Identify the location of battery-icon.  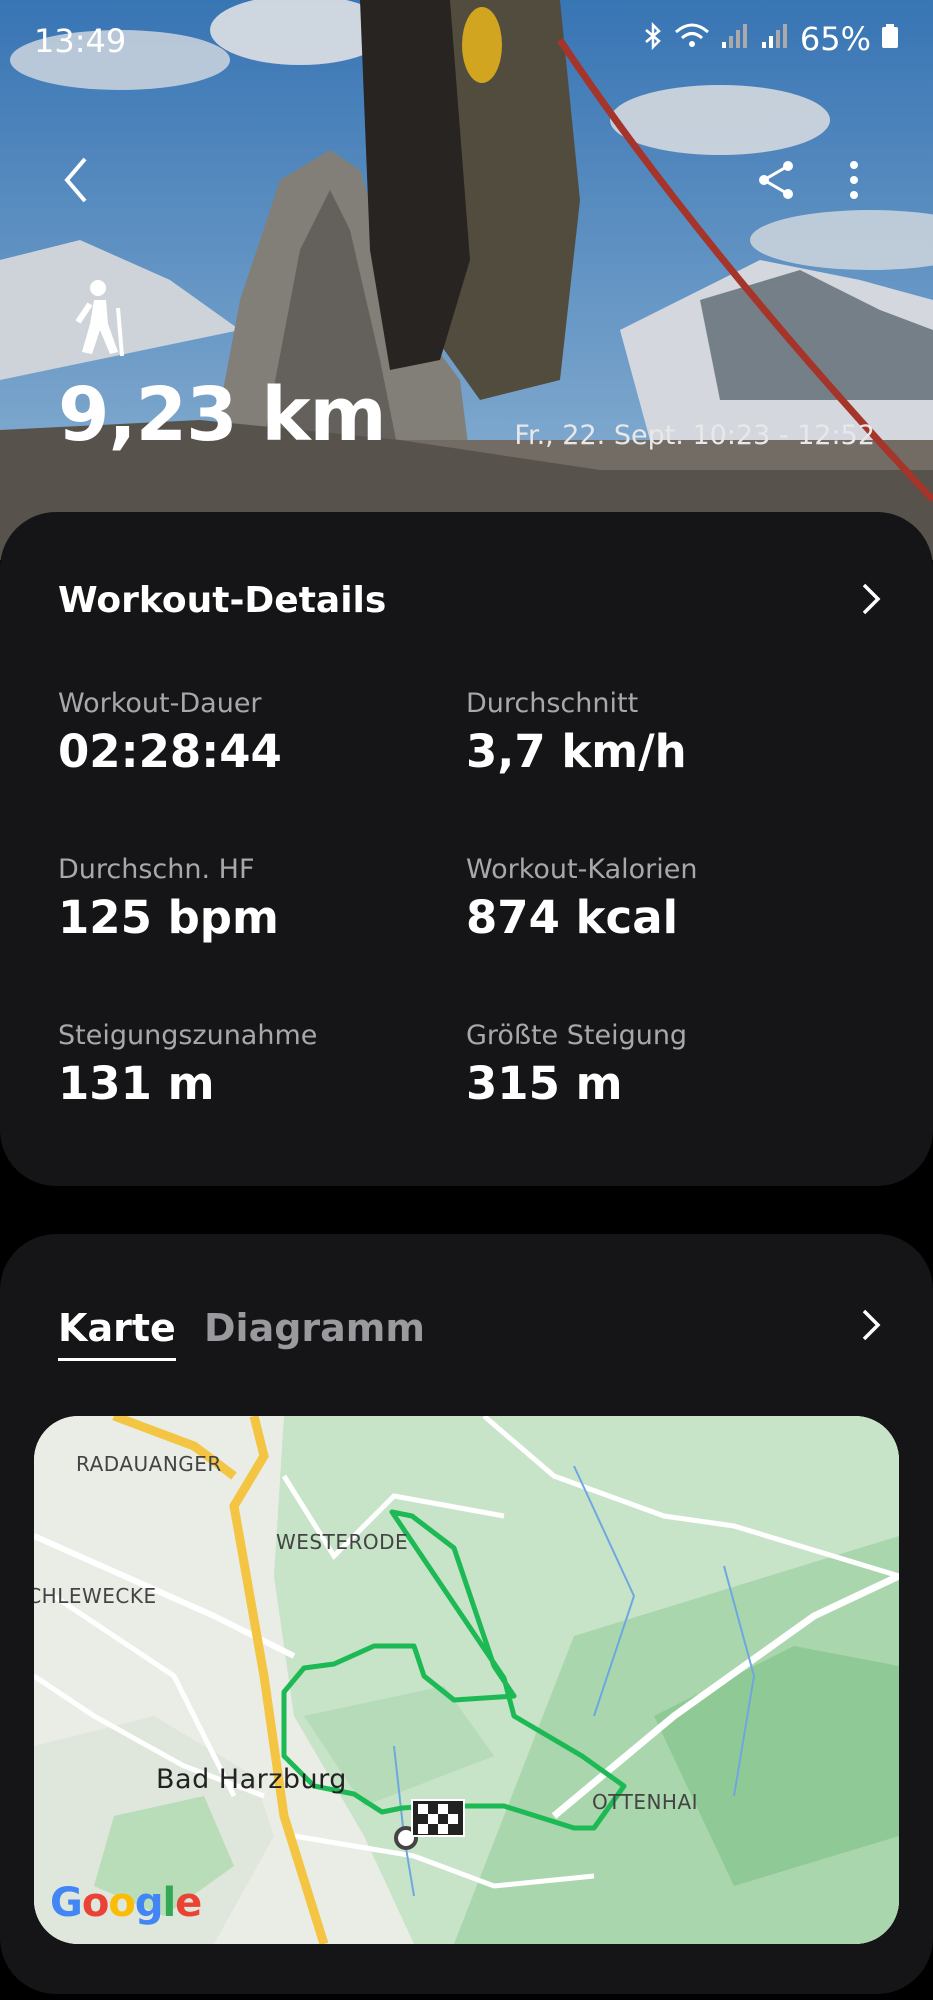
(890, 39).